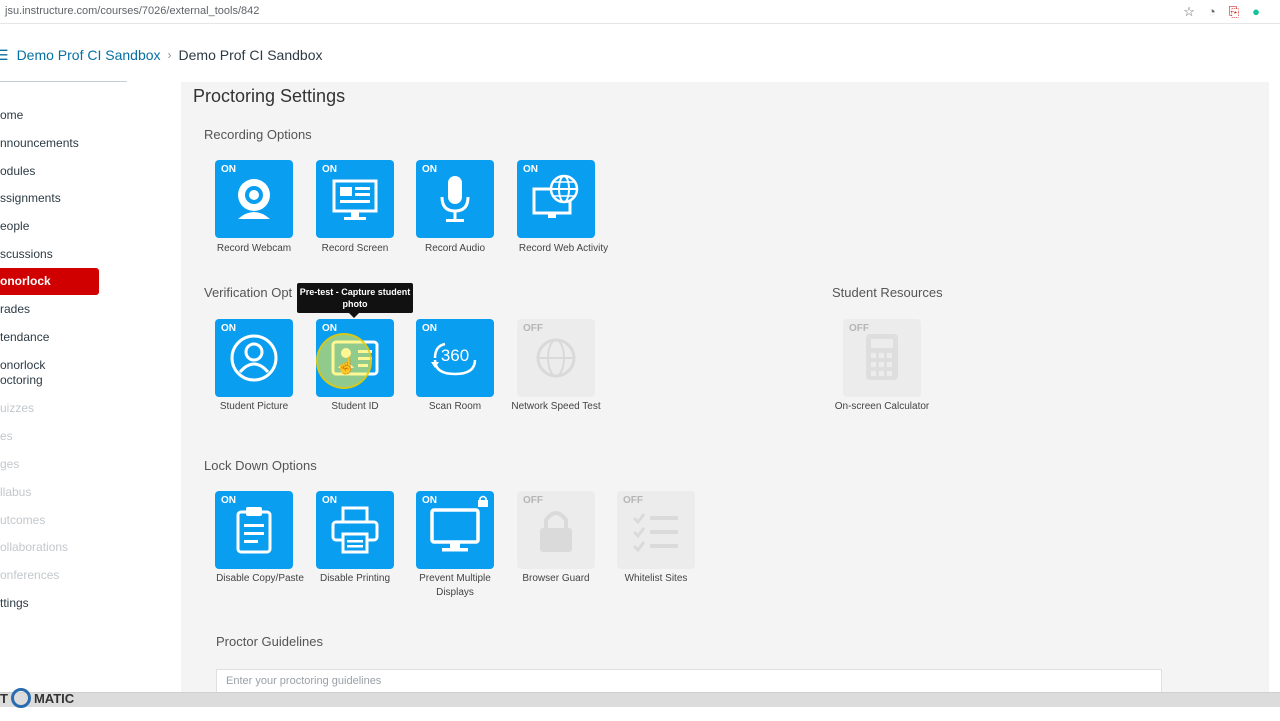  I want to click on nav-item-honorlock-proctoring: onorlock octoring, so click(22, 373).